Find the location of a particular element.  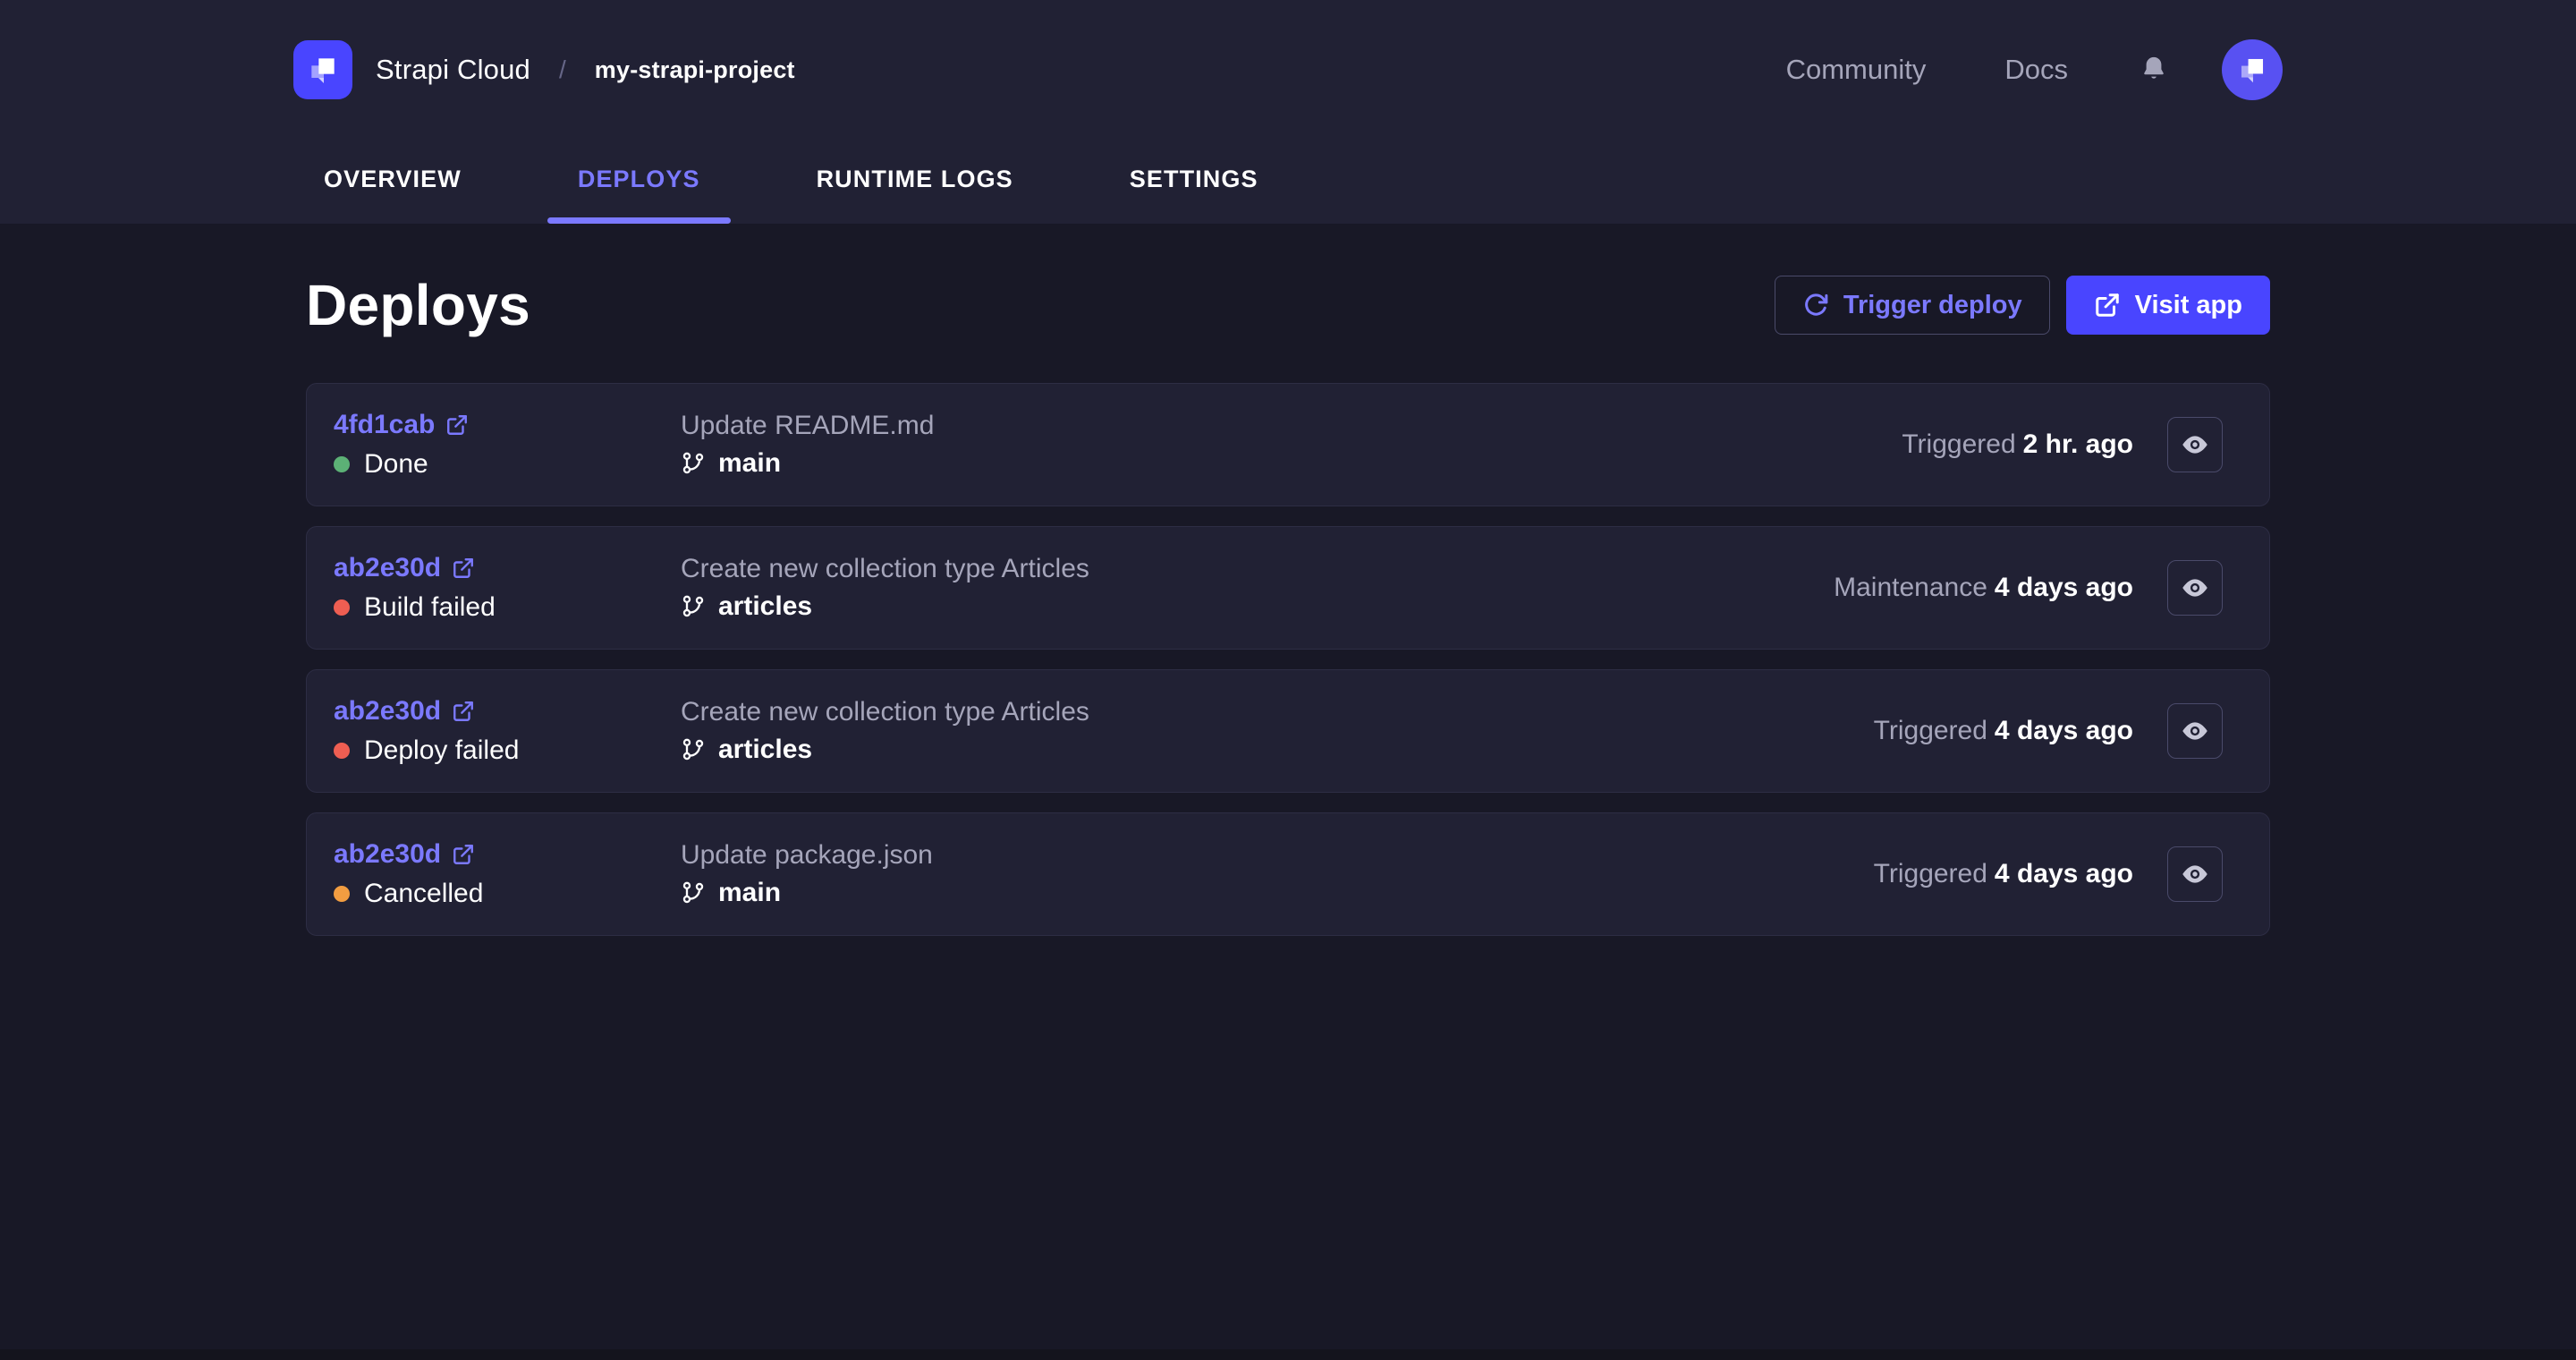

refresh-icon is located at coordinates (1815, 305).